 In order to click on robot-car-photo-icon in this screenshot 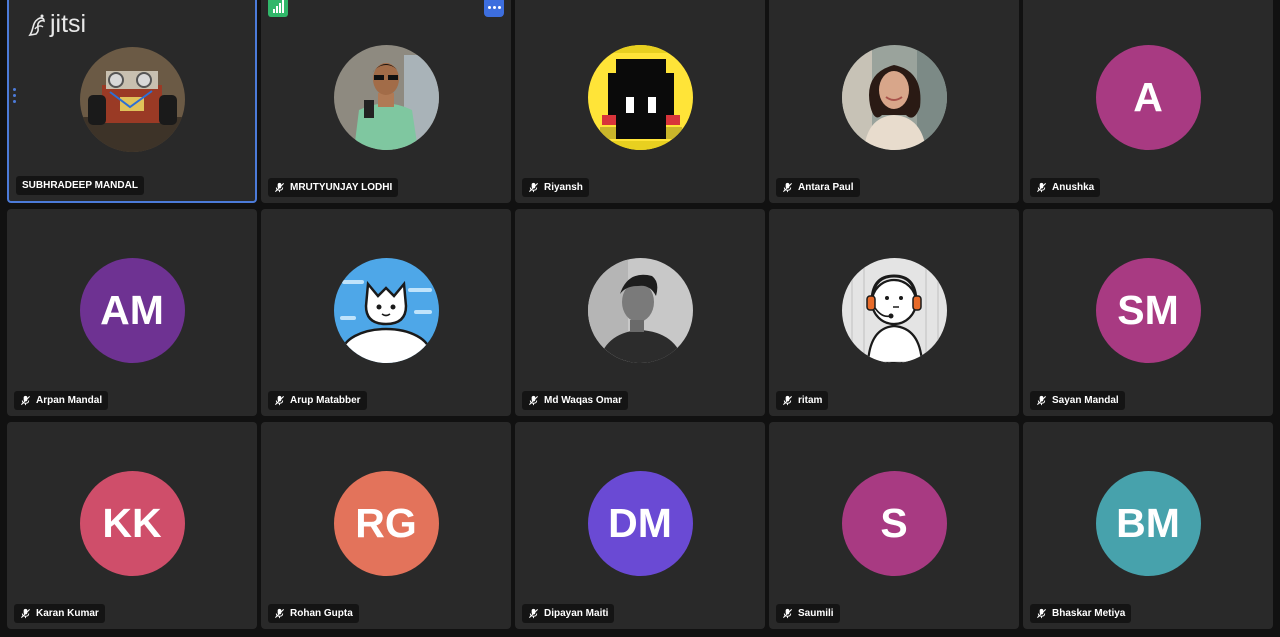, I will do `click(132, 99)`.